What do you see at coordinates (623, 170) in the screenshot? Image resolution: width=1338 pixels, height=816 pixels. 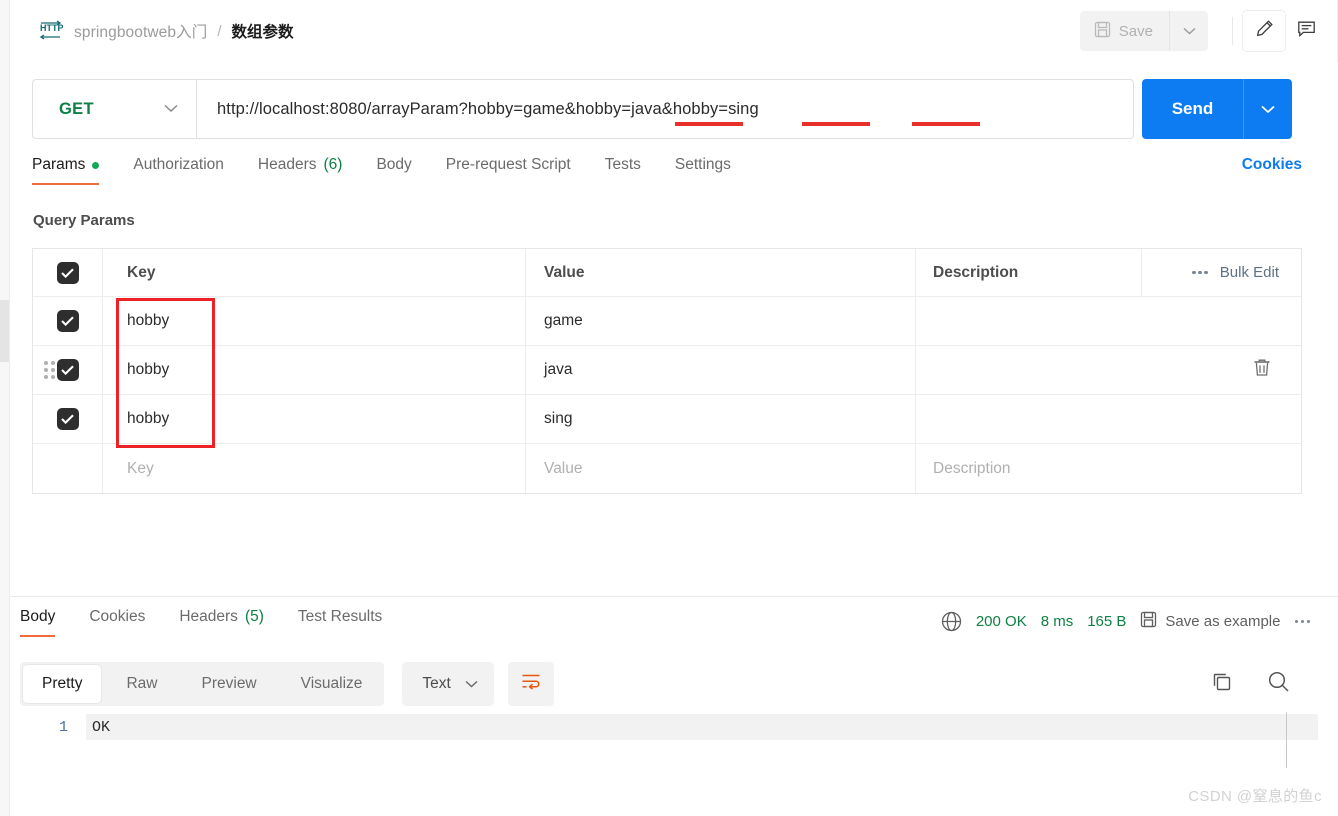 I see `tab-tests: Tests` at bounding box center [623, 170].